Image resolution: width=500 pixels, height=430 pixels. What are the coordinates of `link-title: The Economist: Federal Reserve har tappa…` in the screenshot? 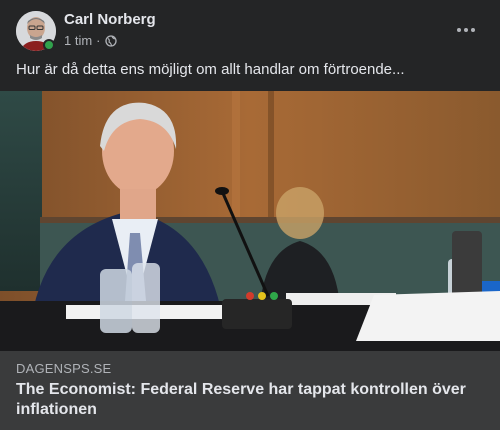 It's located at (251, 400).